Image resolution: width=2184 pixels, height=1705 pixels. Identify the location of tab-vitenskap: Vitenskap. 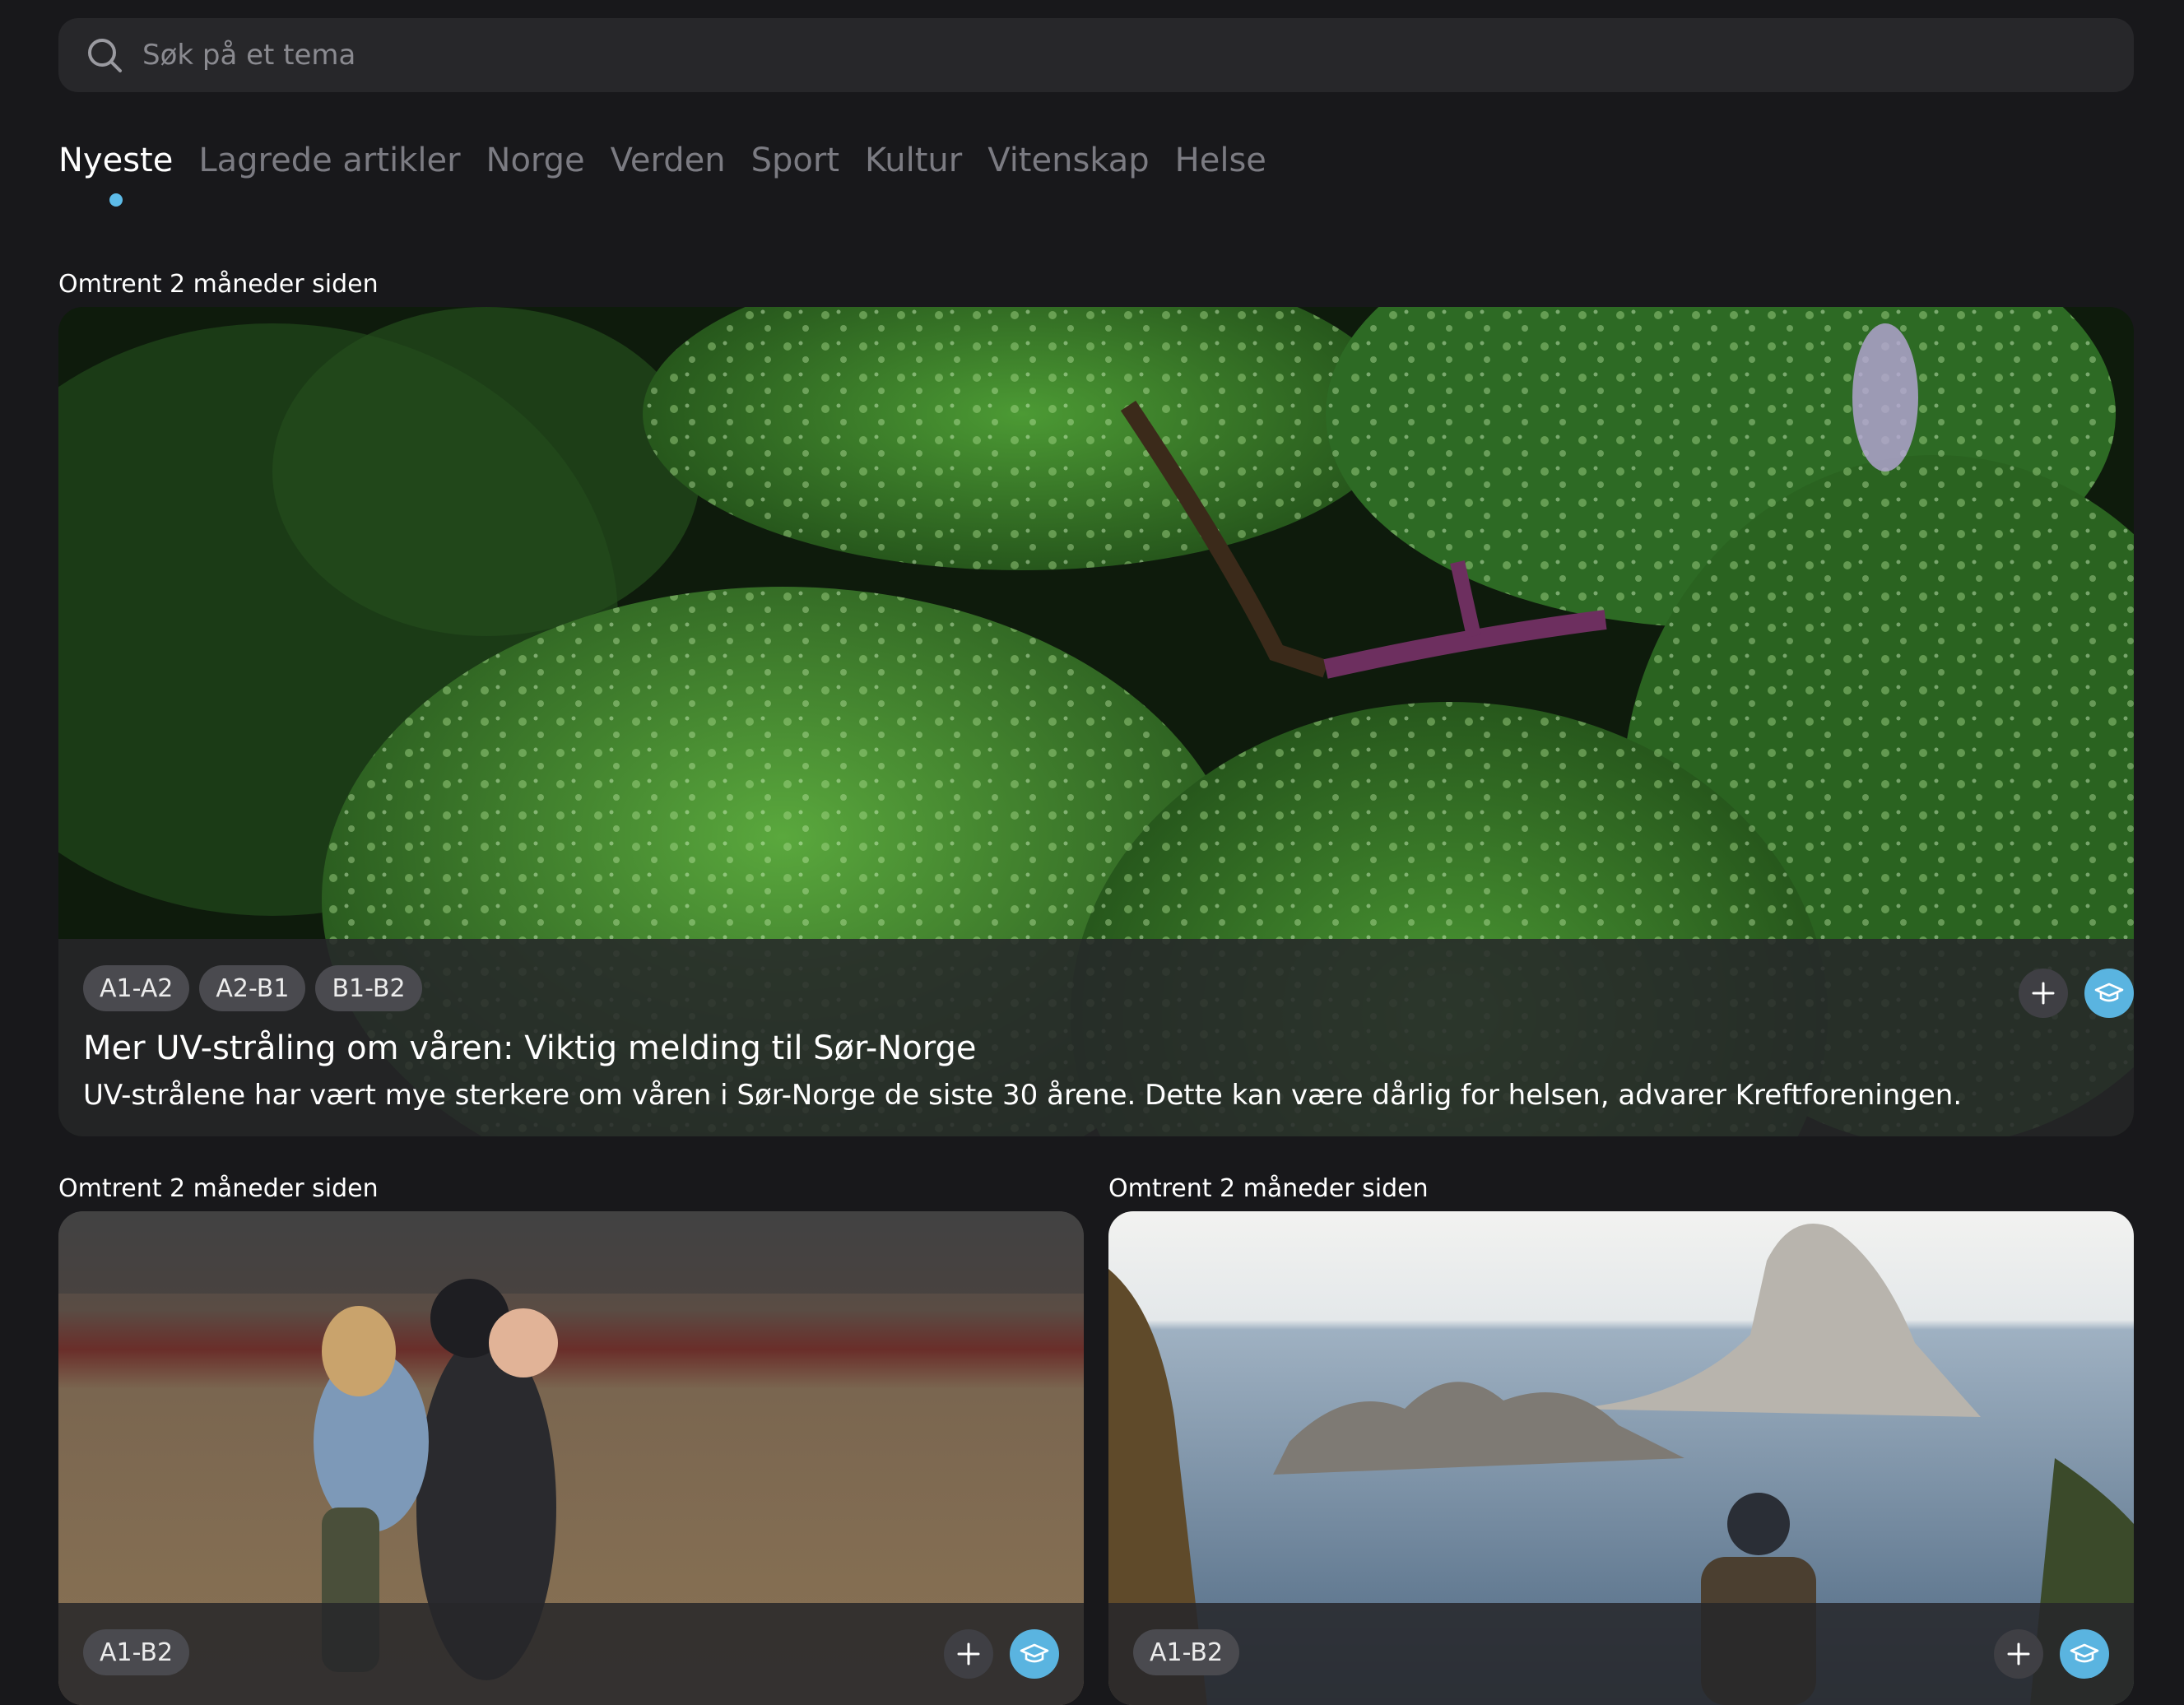
(1068, 160).